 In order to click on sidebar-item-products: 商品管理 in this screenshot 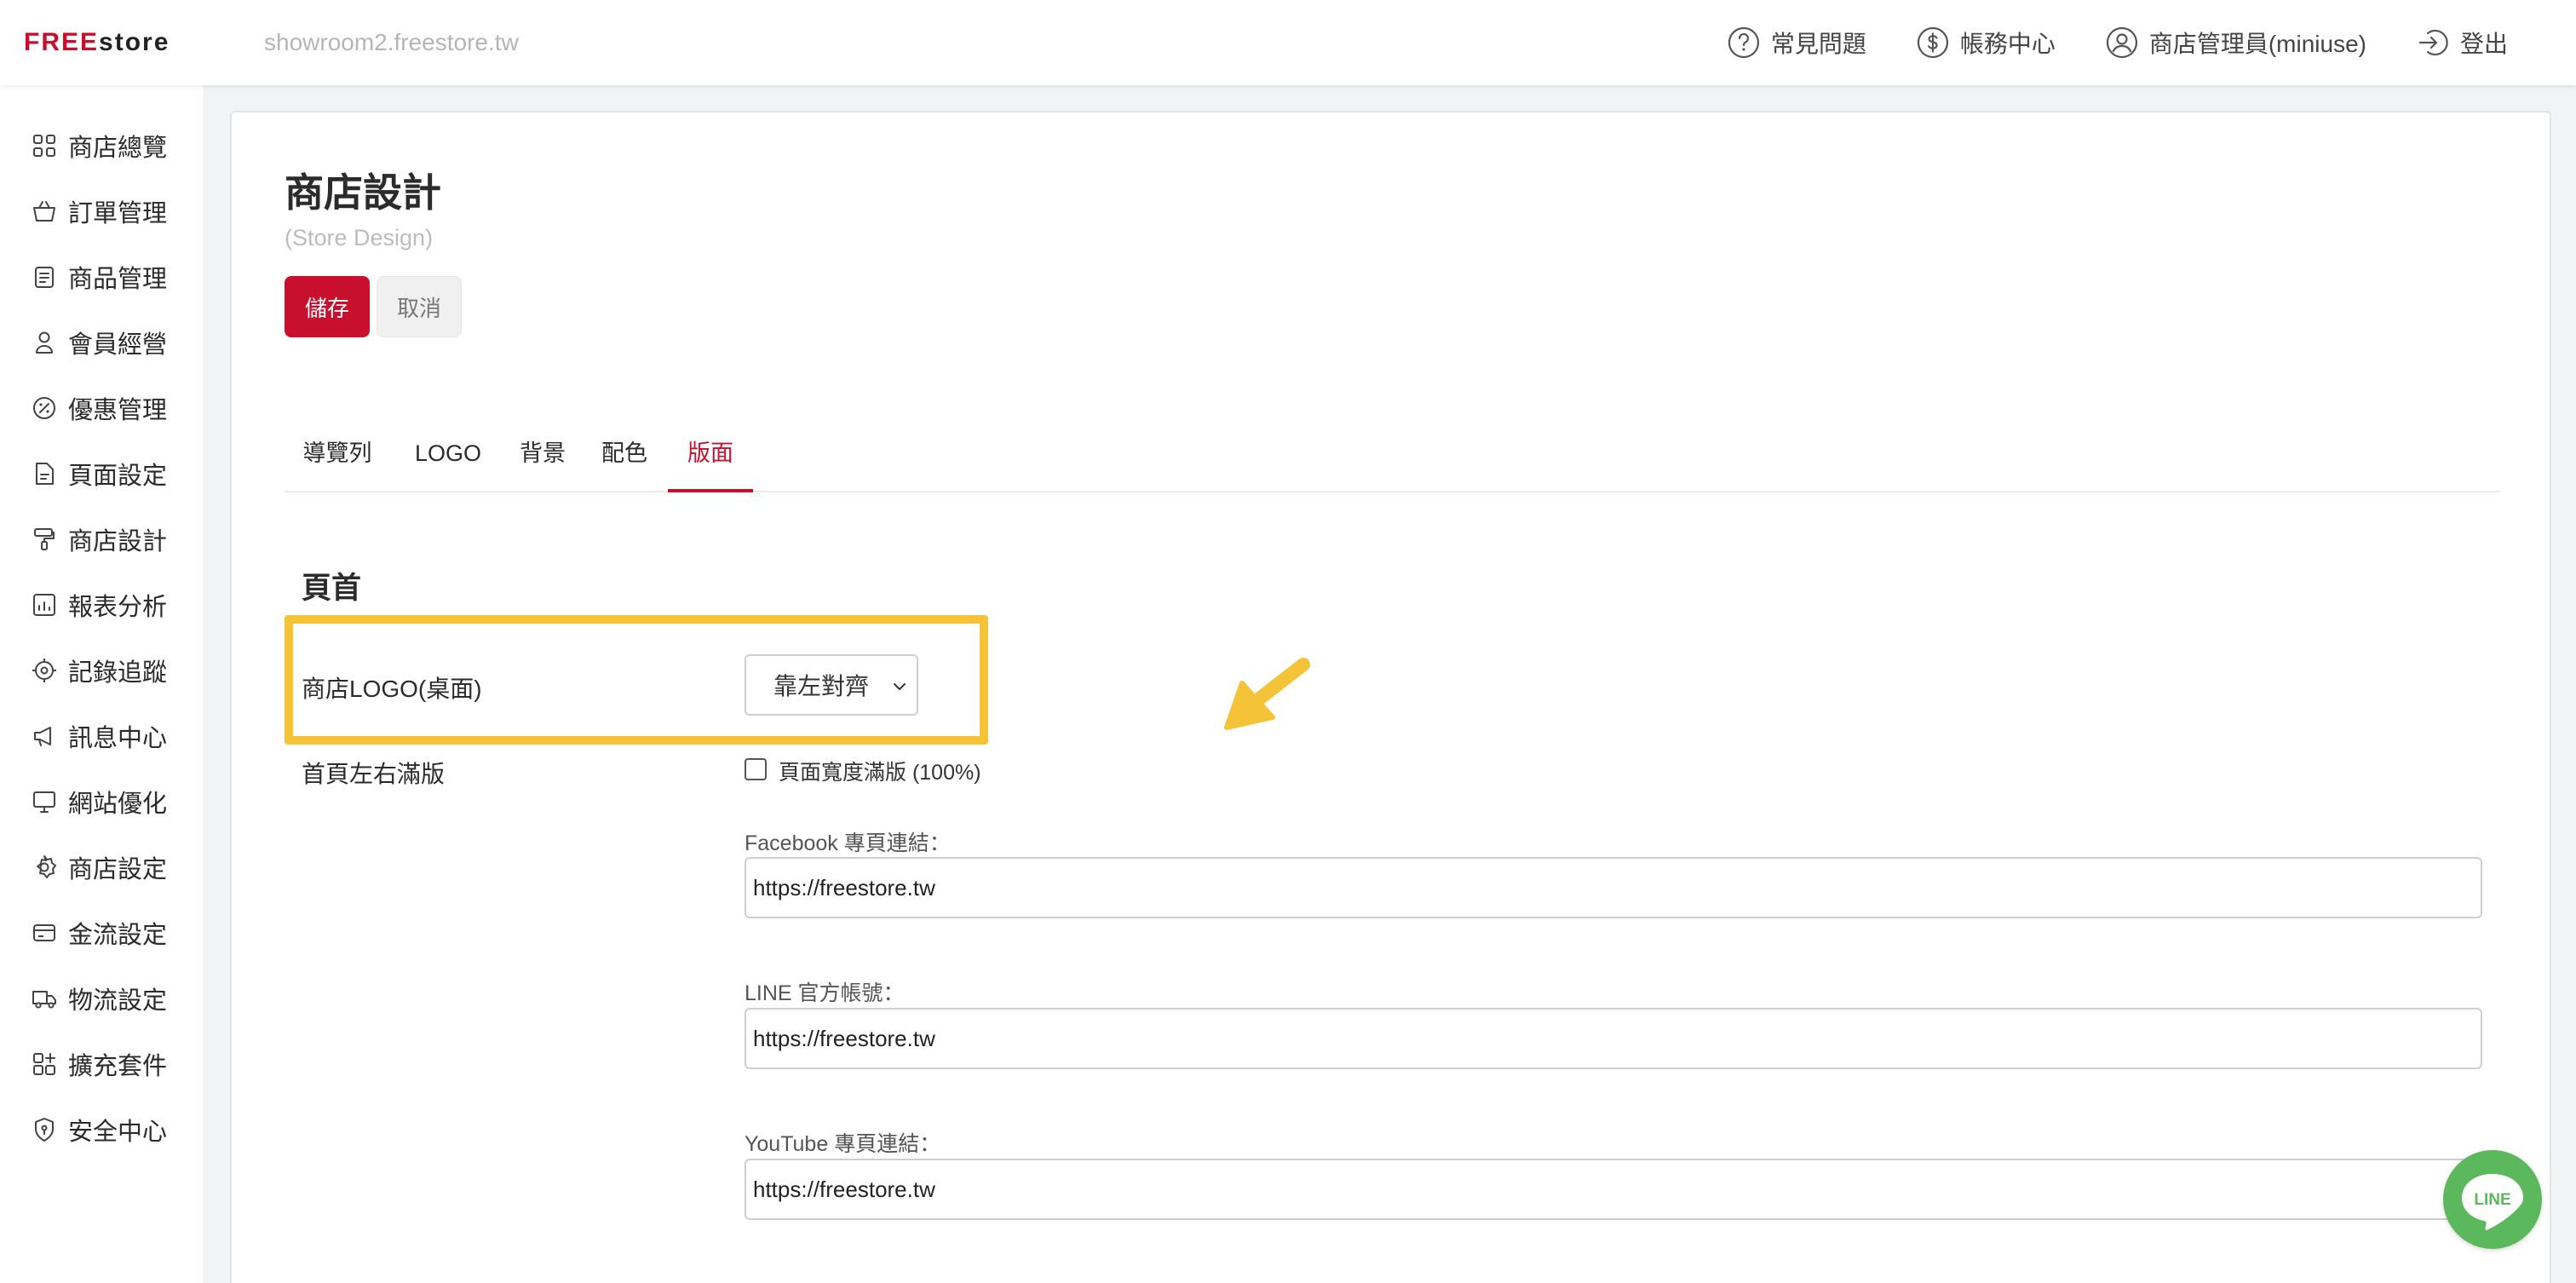, I will do `click(99, 277)`.